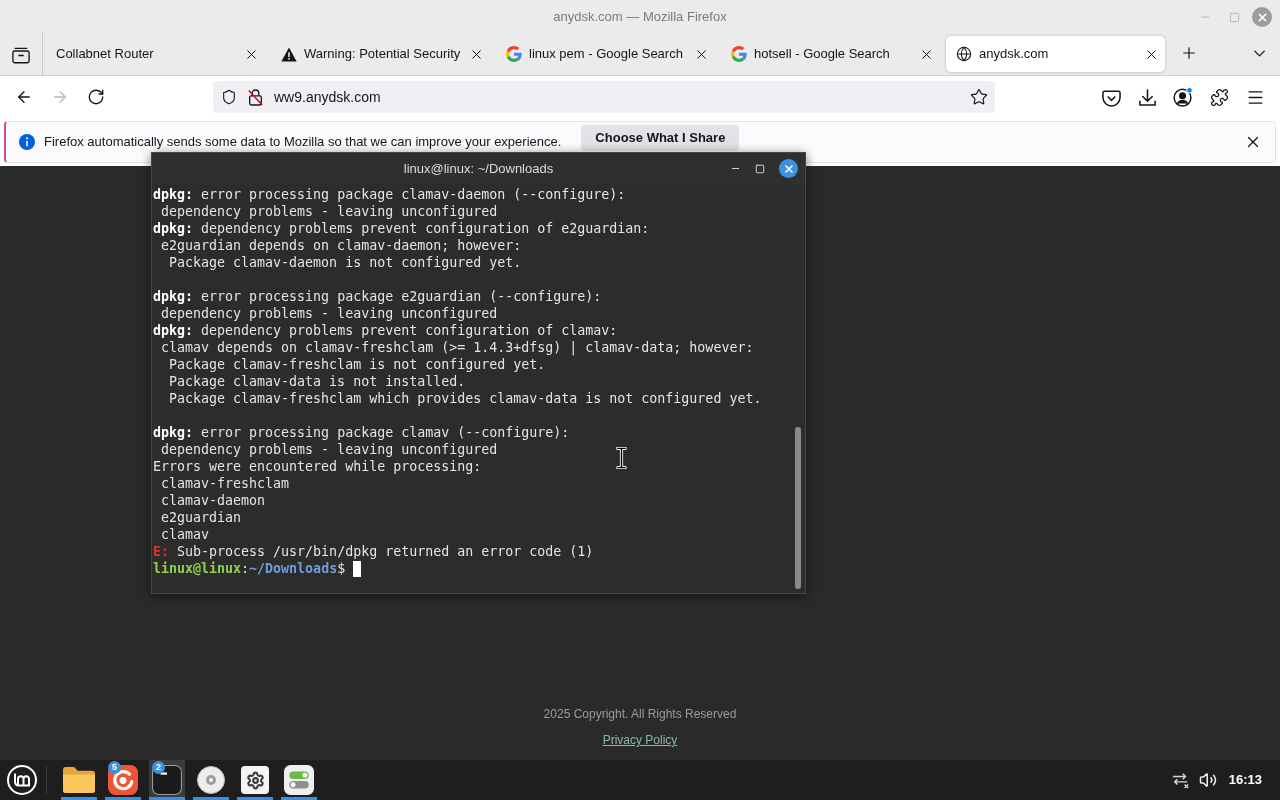  I want to click on disc-icon, so click(211, 780).